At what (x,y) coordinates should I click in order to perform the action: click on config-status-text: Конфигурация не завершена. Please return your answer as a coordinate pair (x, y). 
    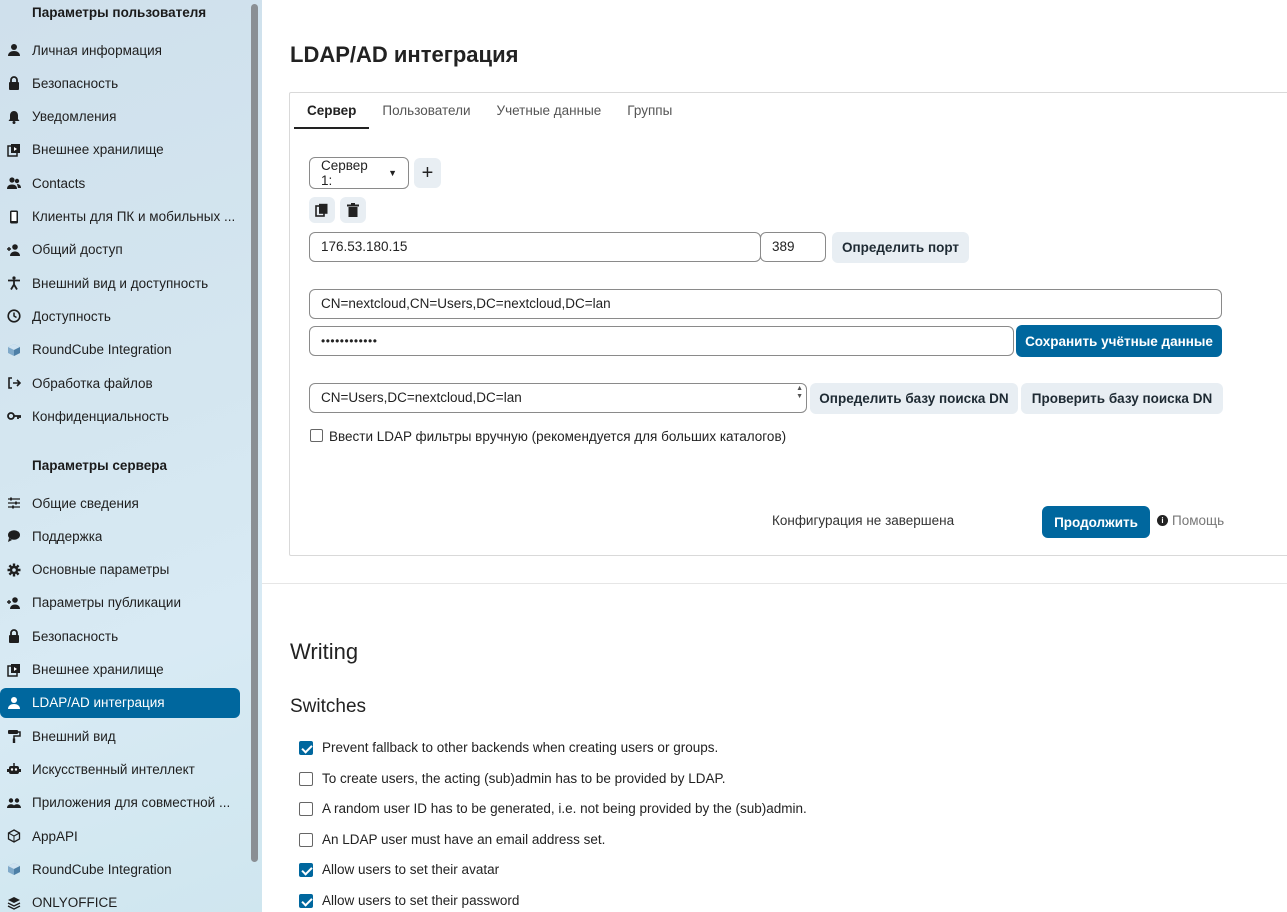
    Looking at the image, I should click on (863, 520).